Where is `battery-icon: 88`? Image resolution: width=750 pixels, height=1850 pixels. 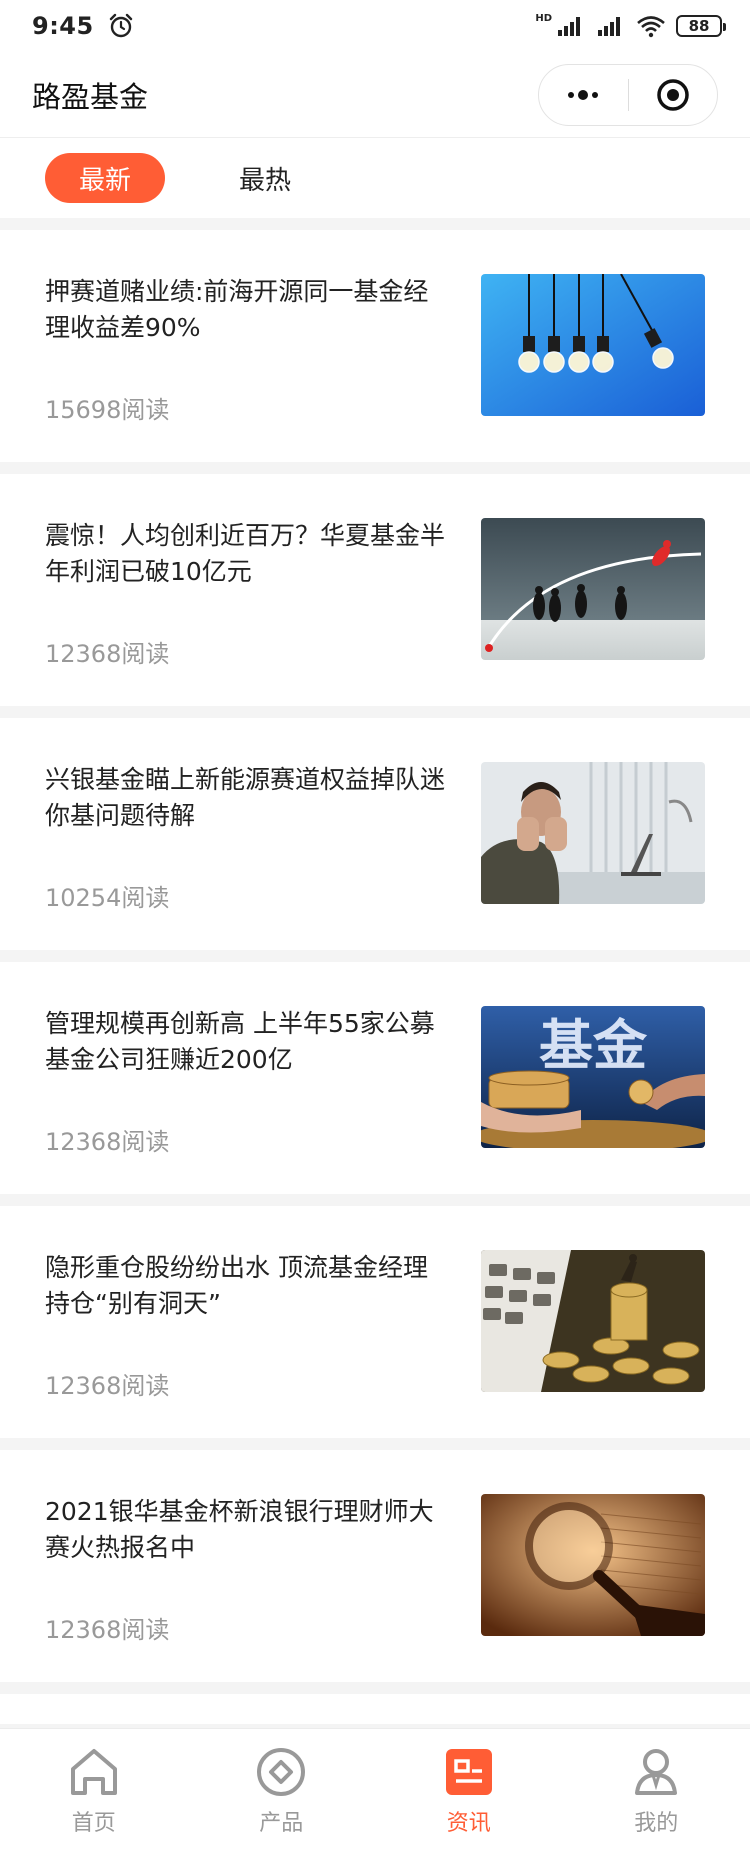 battery-icon: 88 is located at coordinates (701, 26).